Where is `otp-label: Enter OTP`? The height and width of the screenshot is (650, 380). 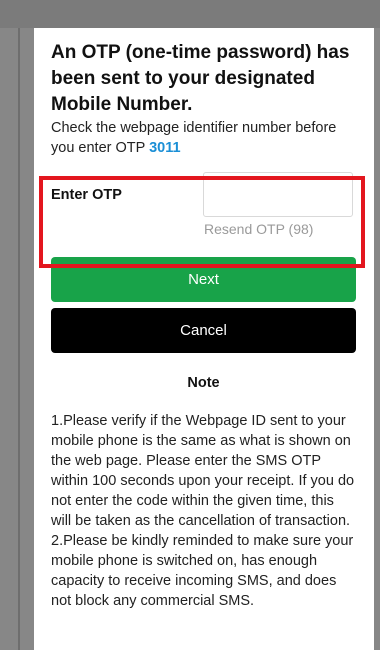
otp-label: Enter OTP is located at coordinates (86, 195).